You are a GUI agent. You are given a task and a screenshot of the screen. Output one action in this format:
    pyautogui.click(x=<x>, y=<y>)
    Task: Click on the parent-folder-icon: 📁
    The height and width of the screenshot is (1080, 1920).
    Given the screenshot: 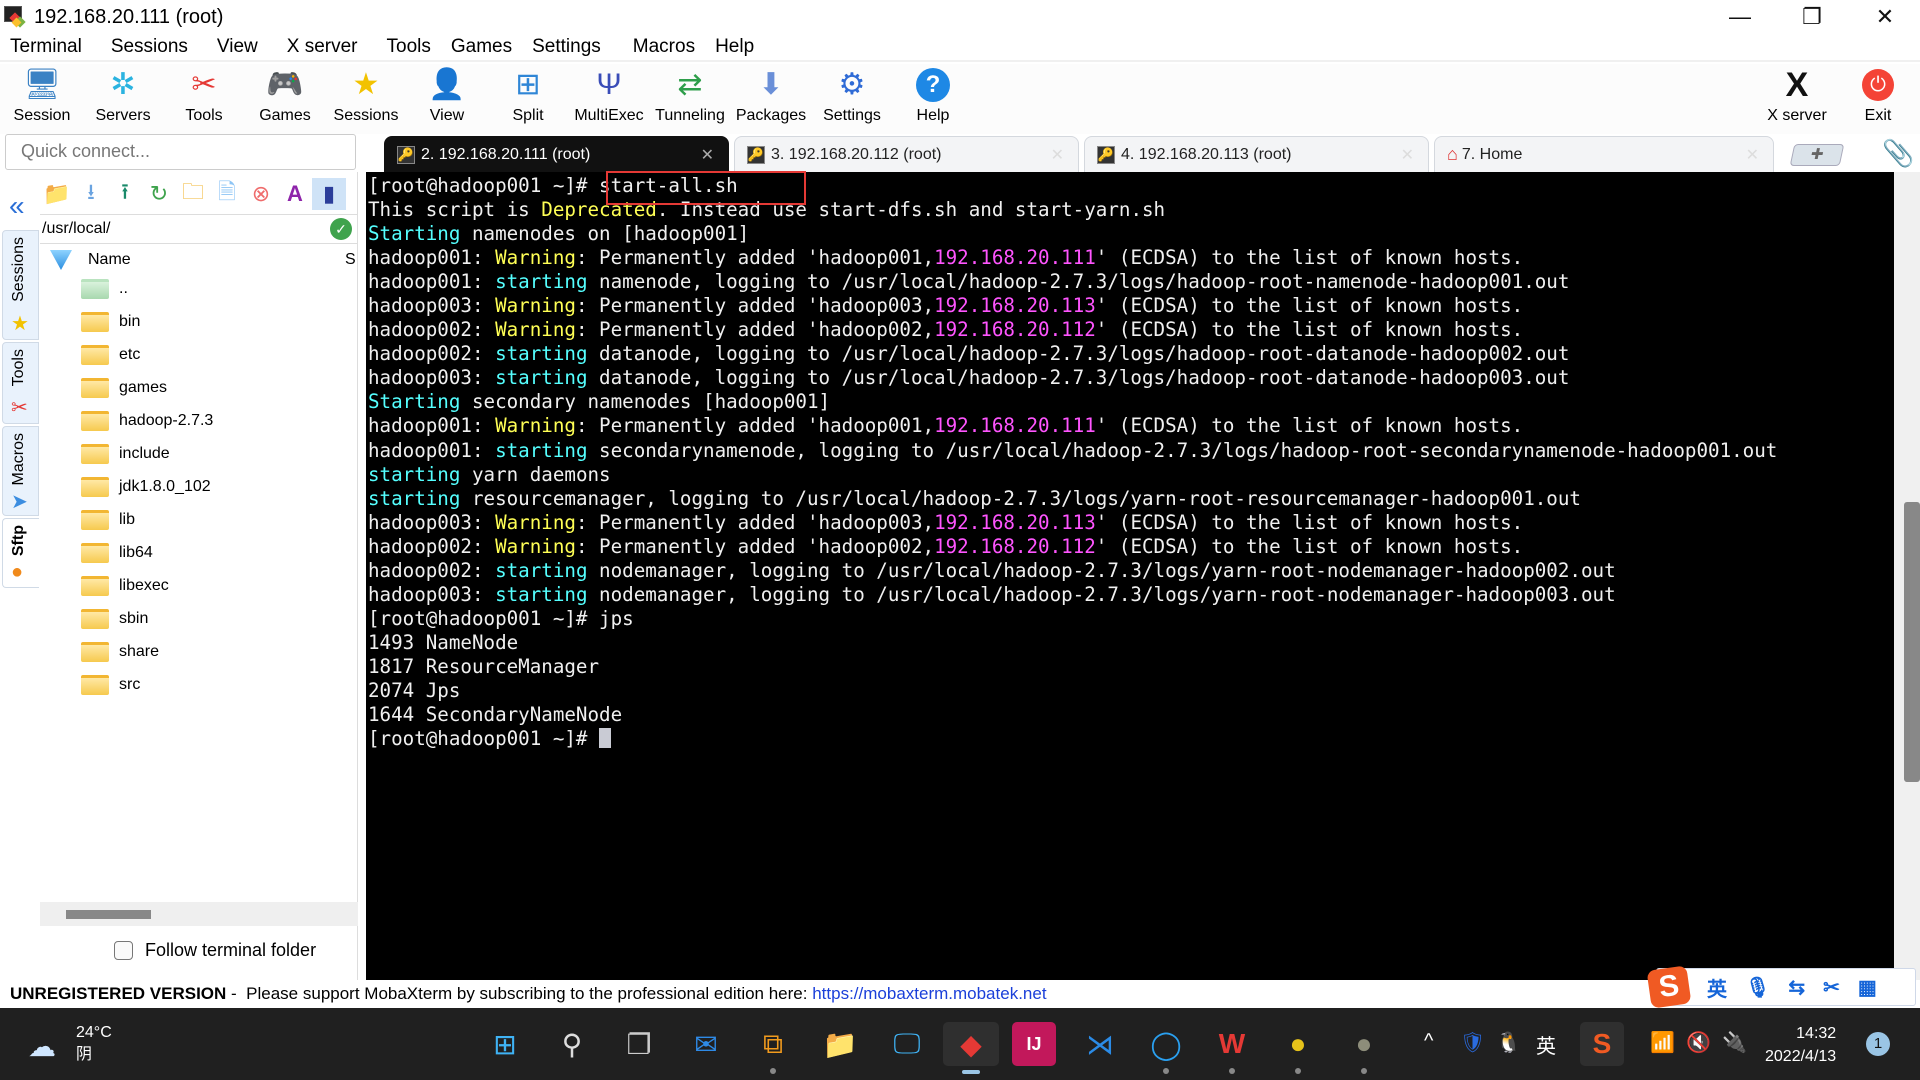 What is the action you would take?
    pyautogui.click(x=57, y=194)
    